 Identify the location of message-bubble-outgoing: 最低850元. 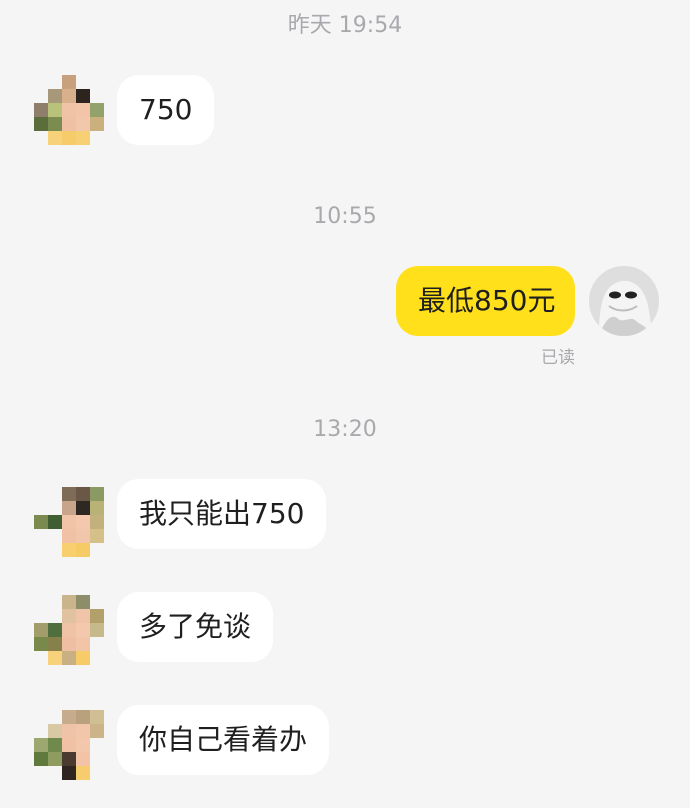
(485, 301).